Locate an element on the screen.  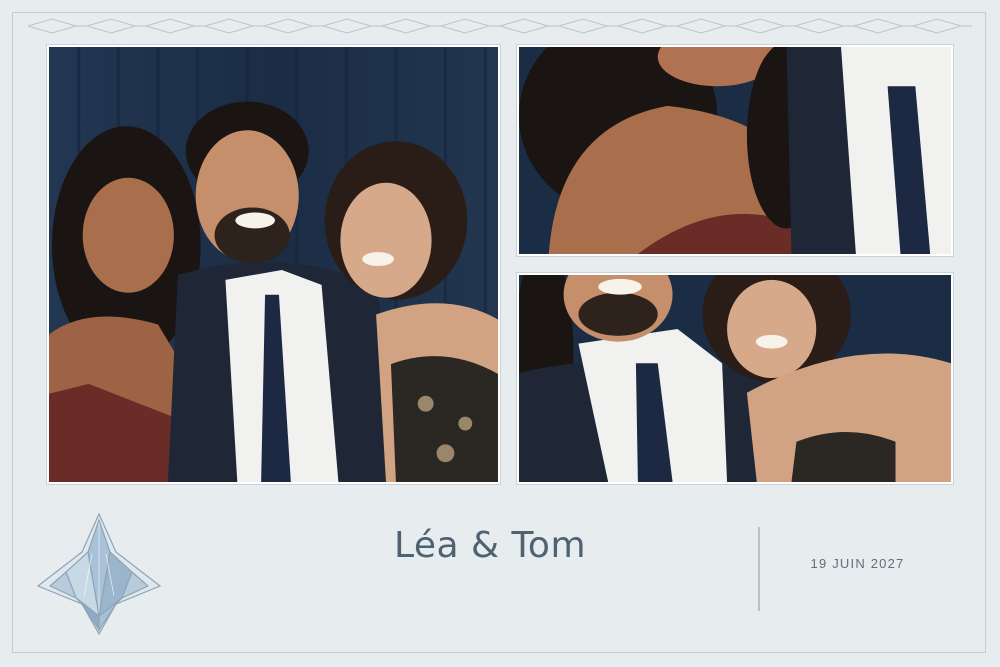
couple-names: Léa & Tom is located at coordinates (490, 545).